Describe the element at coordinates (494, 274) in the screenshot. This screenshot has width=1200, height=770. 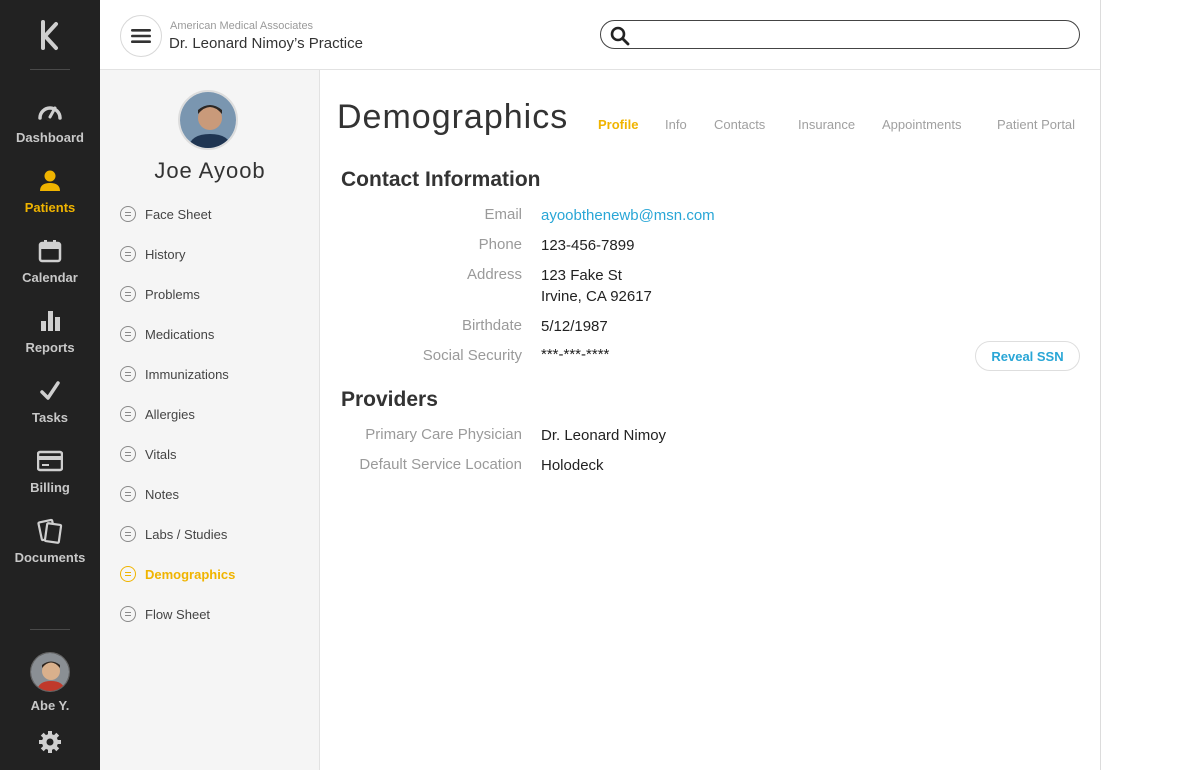
I see `address-label: Address` at that location.